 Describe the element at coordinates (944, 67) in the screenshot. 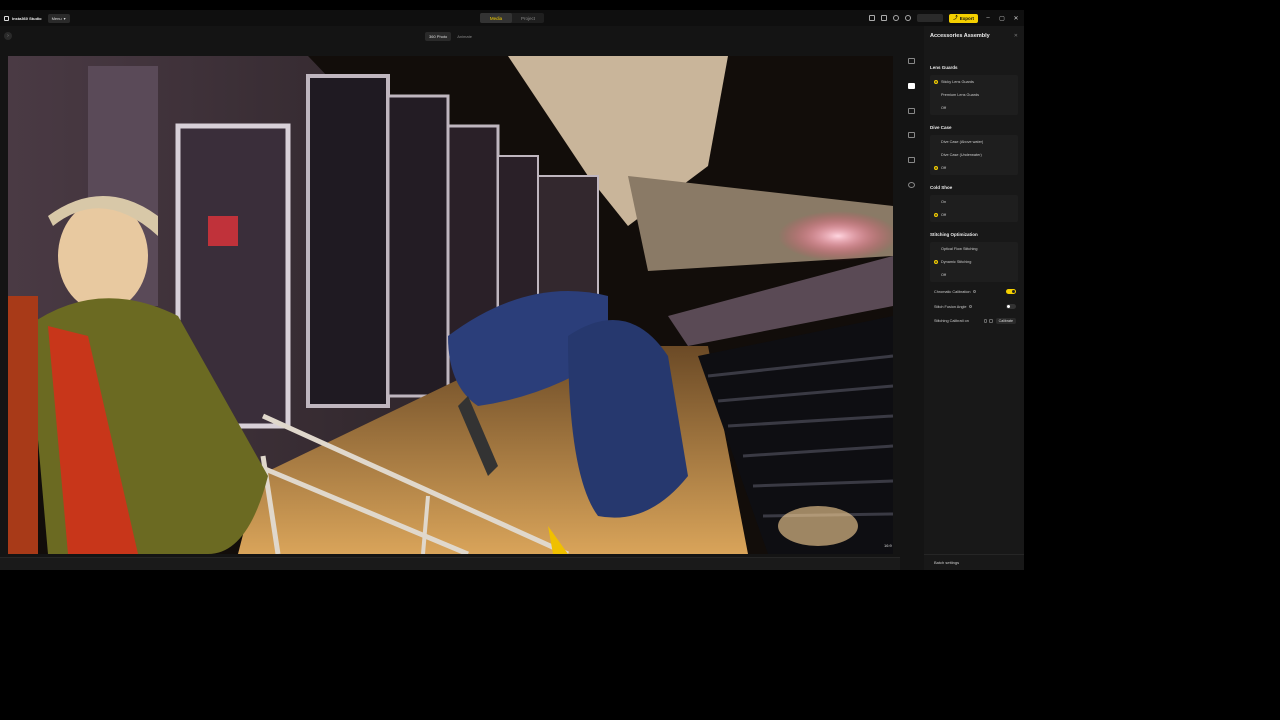

I see `lens-guards-title: Lens Guards` at that location.